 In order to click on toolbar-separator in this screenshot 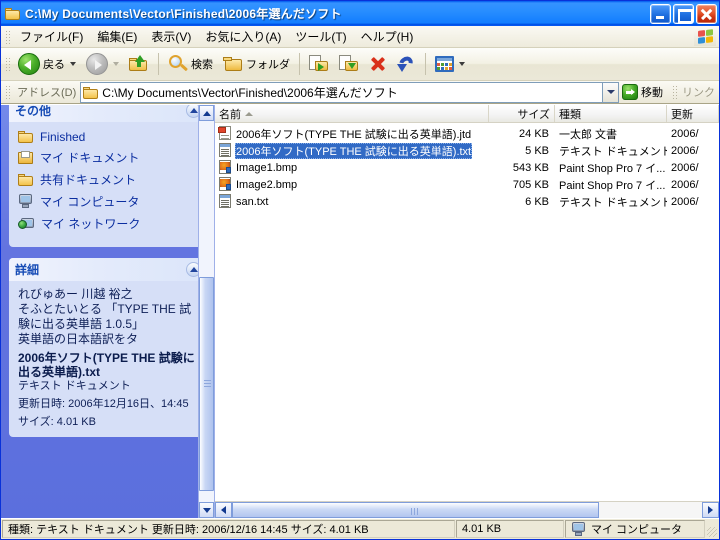, I will do `click(158, 64)`.